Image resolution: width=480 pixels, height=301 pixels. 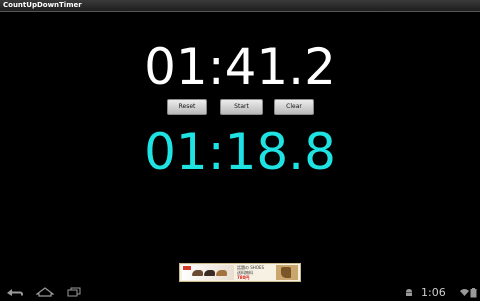 What do you see at coordinates (294, 107) in the screenshot?
I see `clear-button: Clear` at bounding box center [294, 107].